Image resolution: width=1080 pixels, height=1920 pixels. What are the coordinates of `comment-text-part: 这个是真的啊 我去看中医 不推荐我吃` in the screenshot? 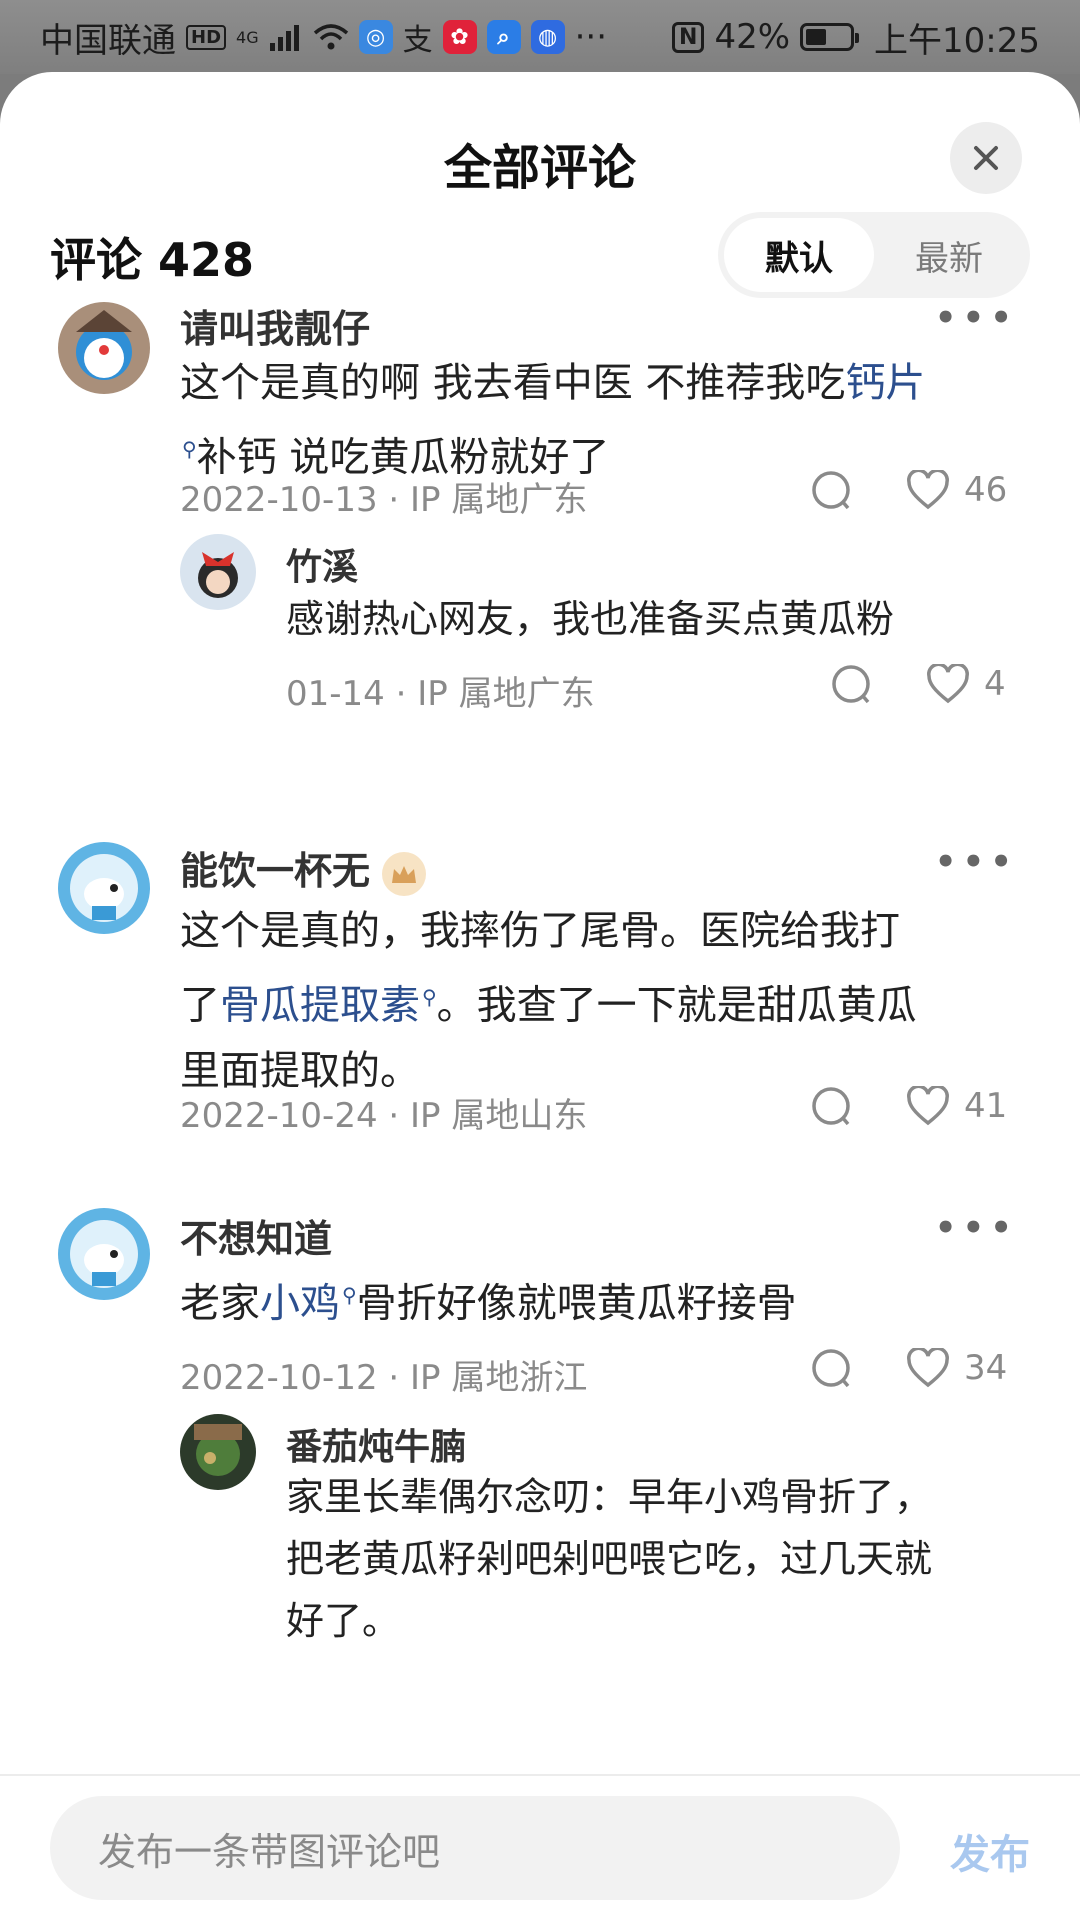 It's located at (513, 383).